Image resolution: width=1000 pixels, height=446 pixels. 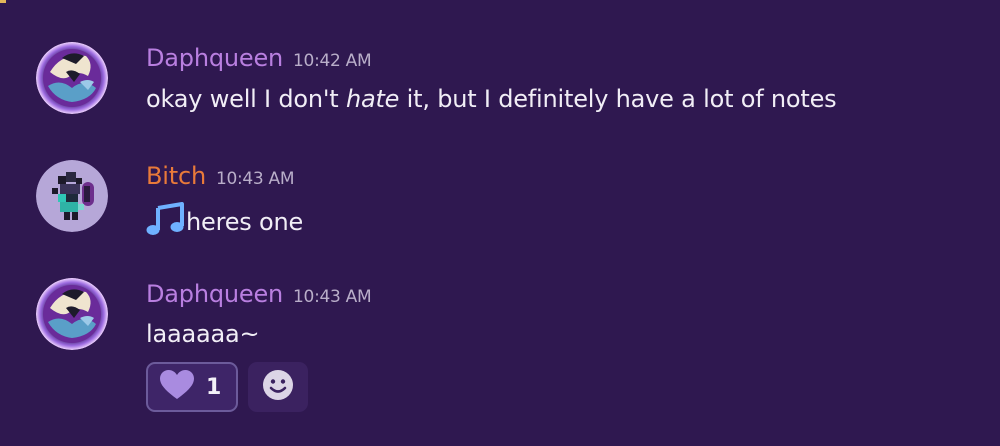 I want to click on message-text-part: it, but I definitely have a lot of notes, so click(x=618, y=99).